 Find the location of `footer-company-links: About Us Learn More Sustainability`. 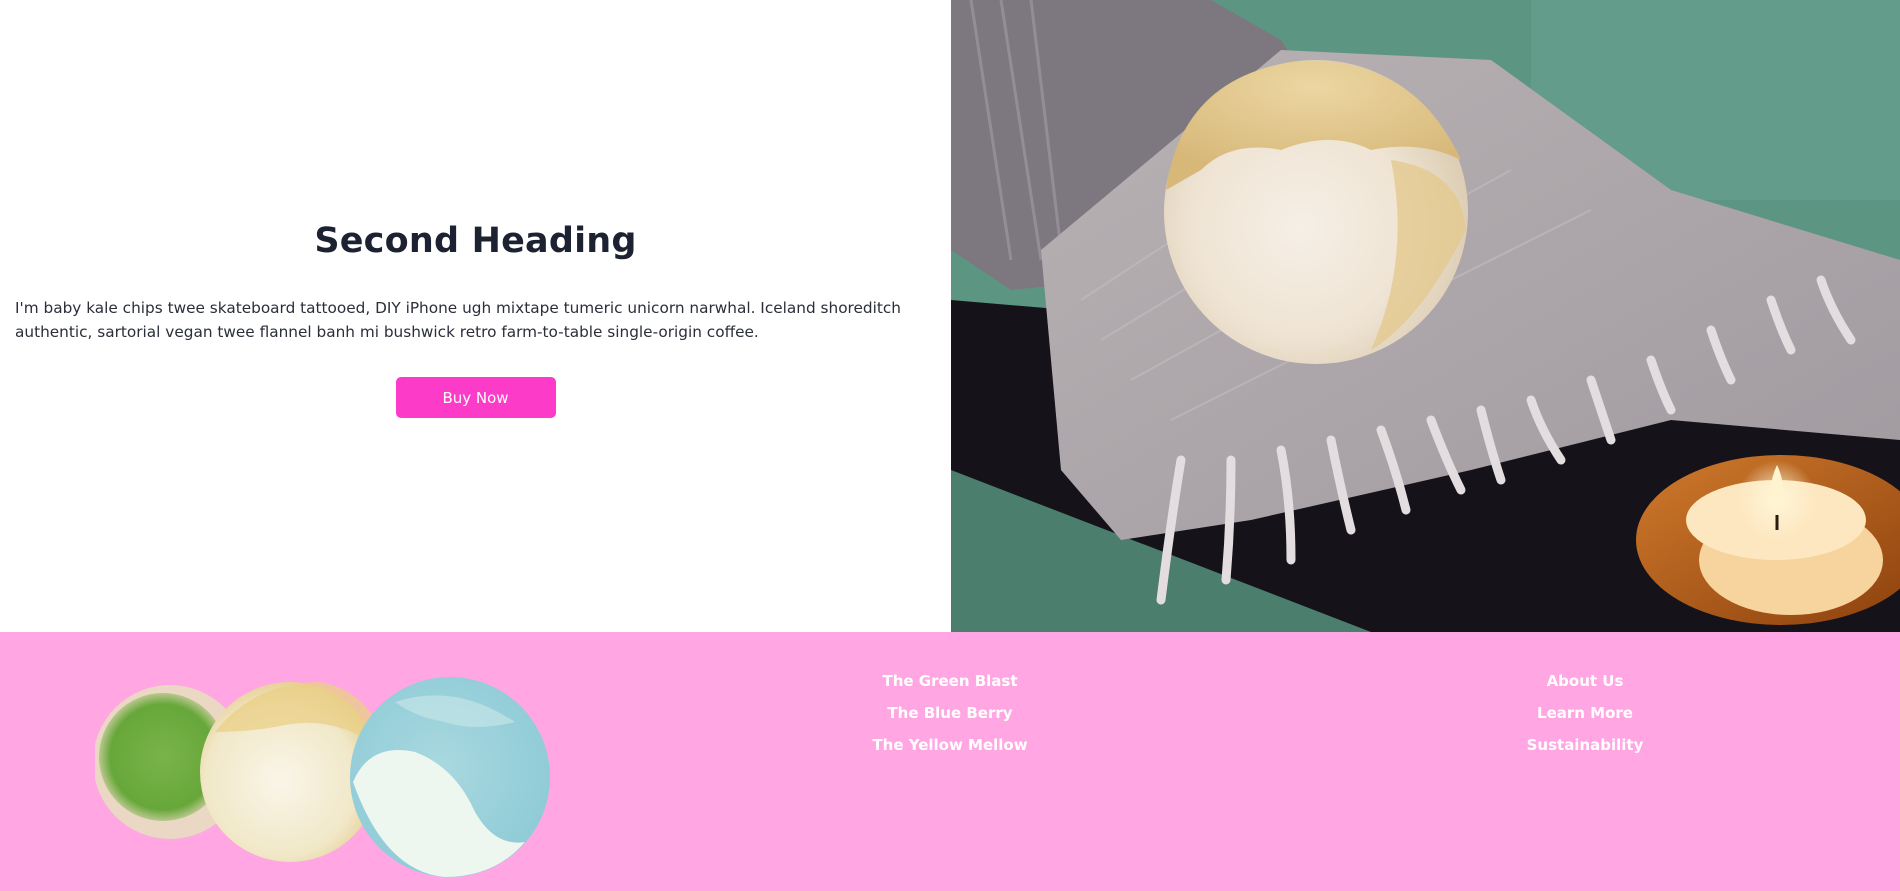

footer-company-links: About Us Learn More Sustainability is located at coordinates (1585, 713).